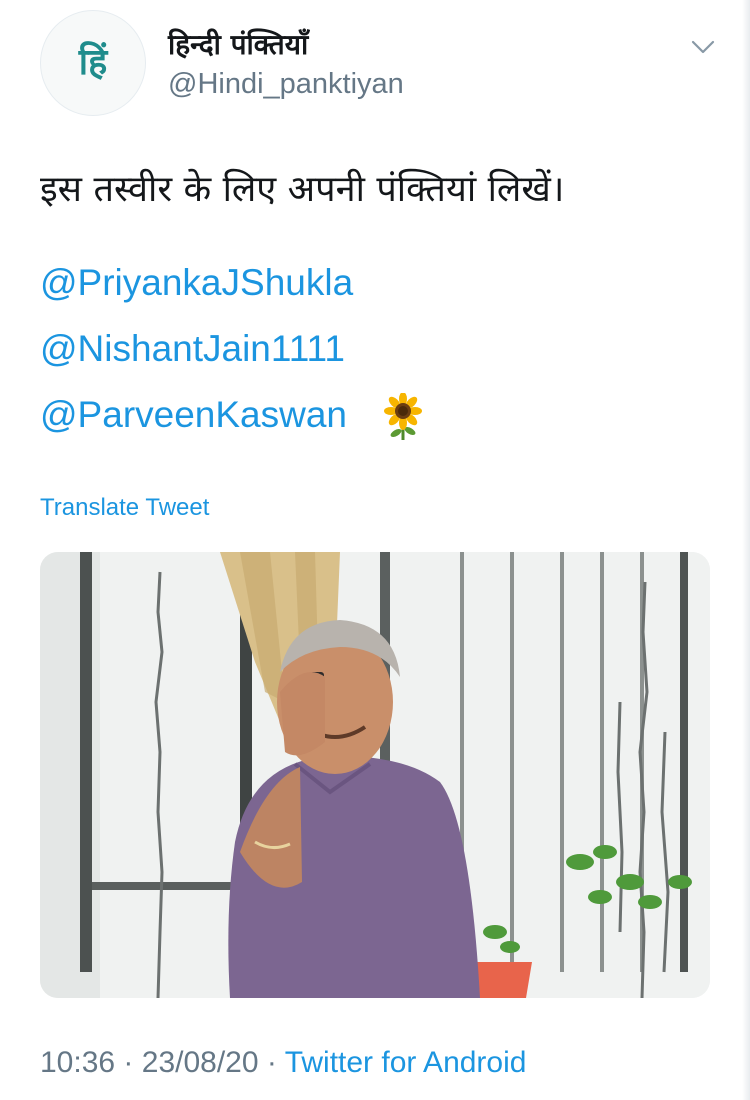 The height and width of the screenshot is (1100, 750). I want to click on tweet-header: हिं हिन्दी पंक्तियाँ @Hindi_panktiyan, so click(380, 65).